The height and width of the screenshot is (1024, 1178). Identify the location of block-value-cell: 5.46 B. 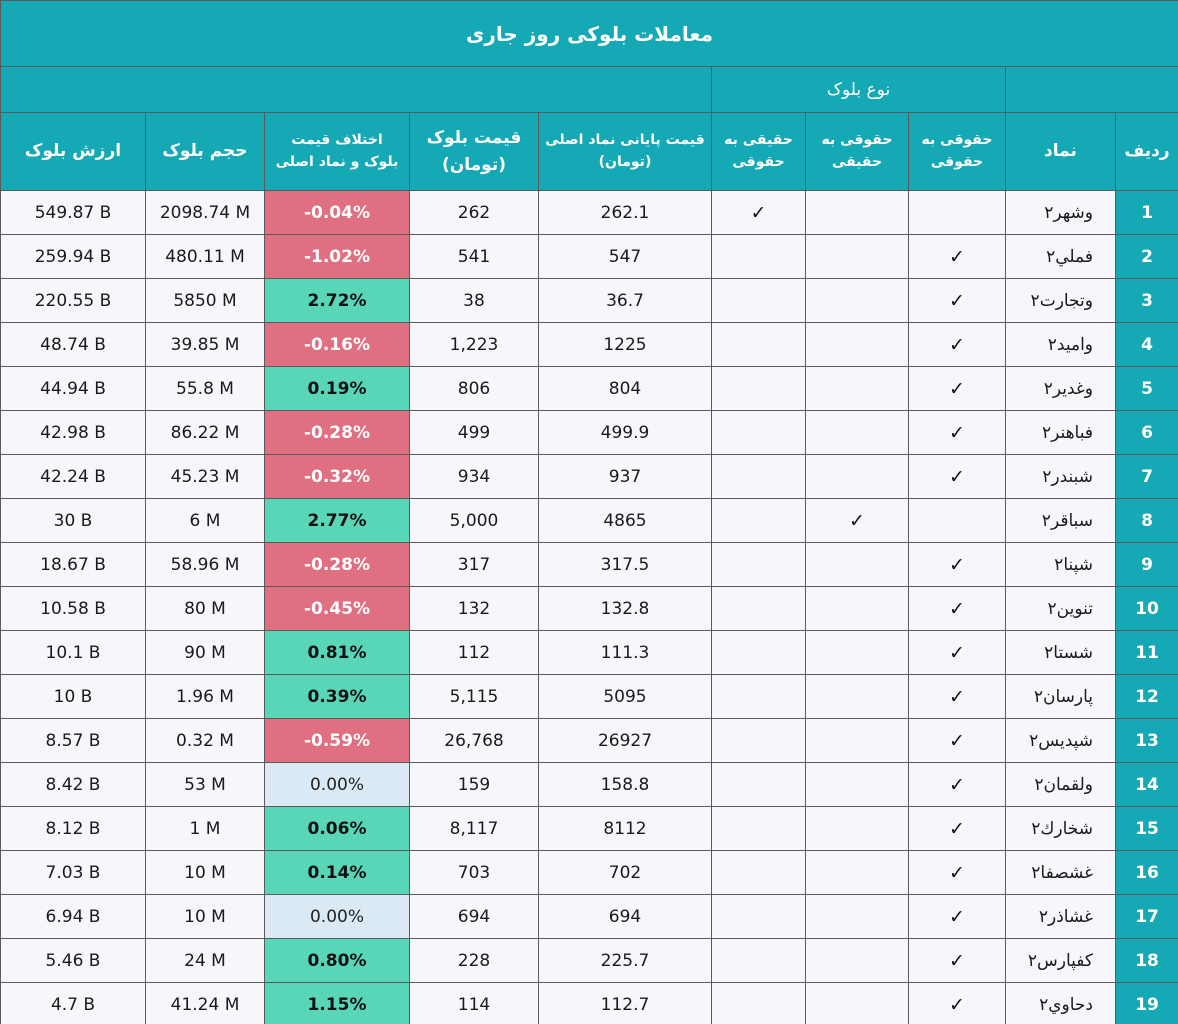
(73, 960).